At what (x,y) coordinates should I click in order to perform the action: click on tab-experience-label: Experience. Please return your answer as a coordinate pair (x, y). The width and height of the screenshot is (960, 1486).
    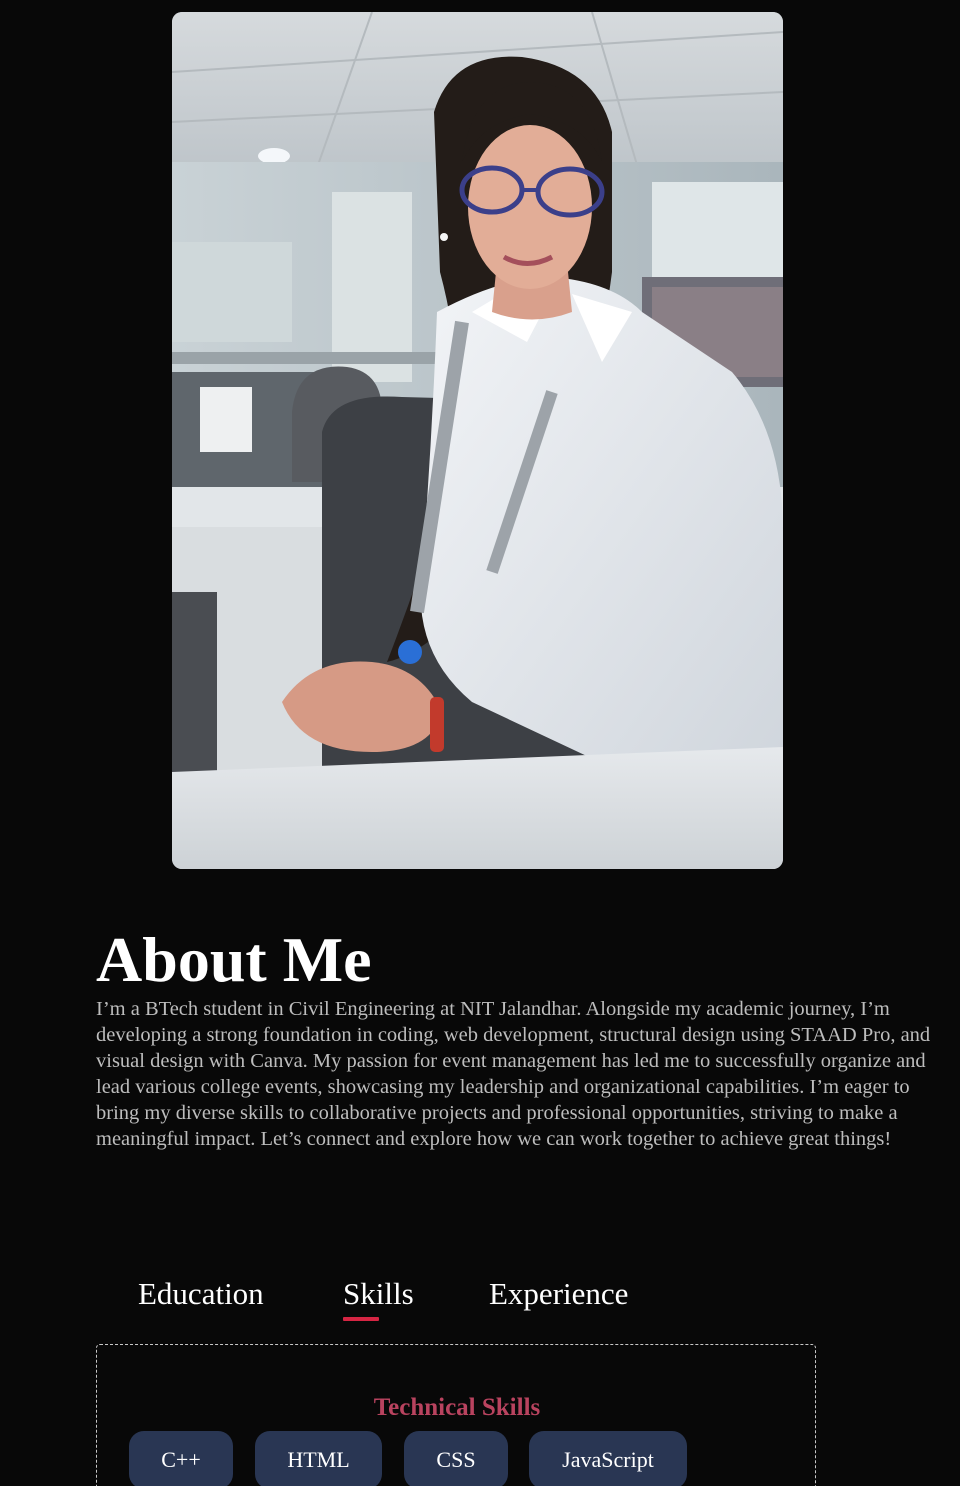
    Looking at the image, I should click on (559, 1293).